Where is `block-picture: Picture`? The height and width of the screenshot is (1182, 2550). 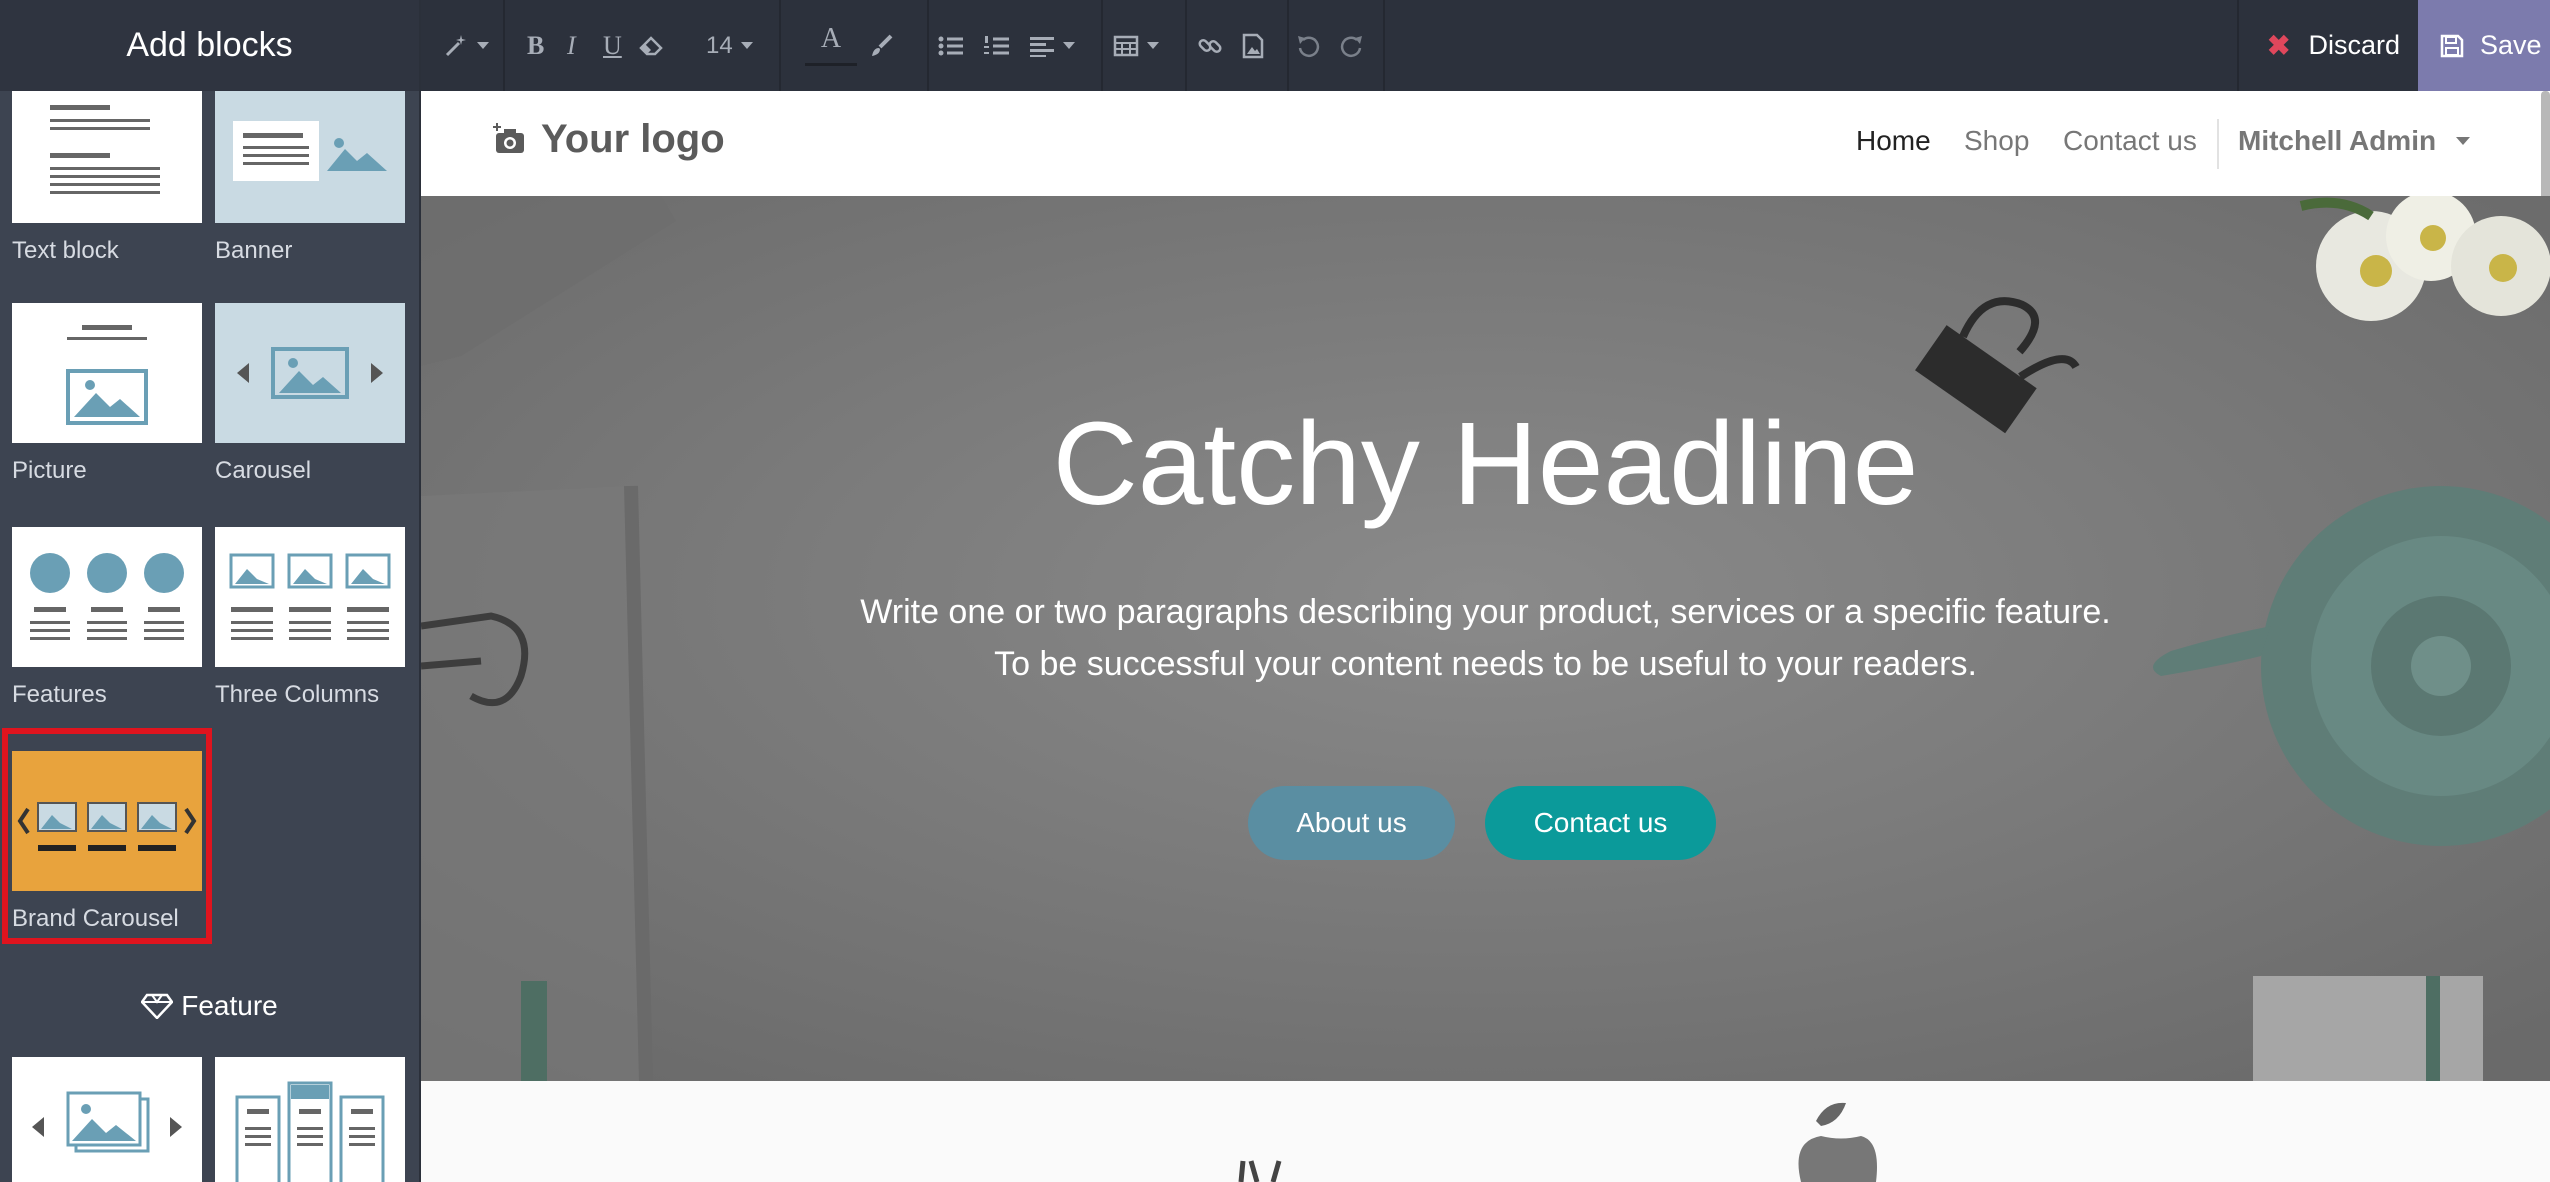 block-picture: Picture is located at coordinates (107, 394).